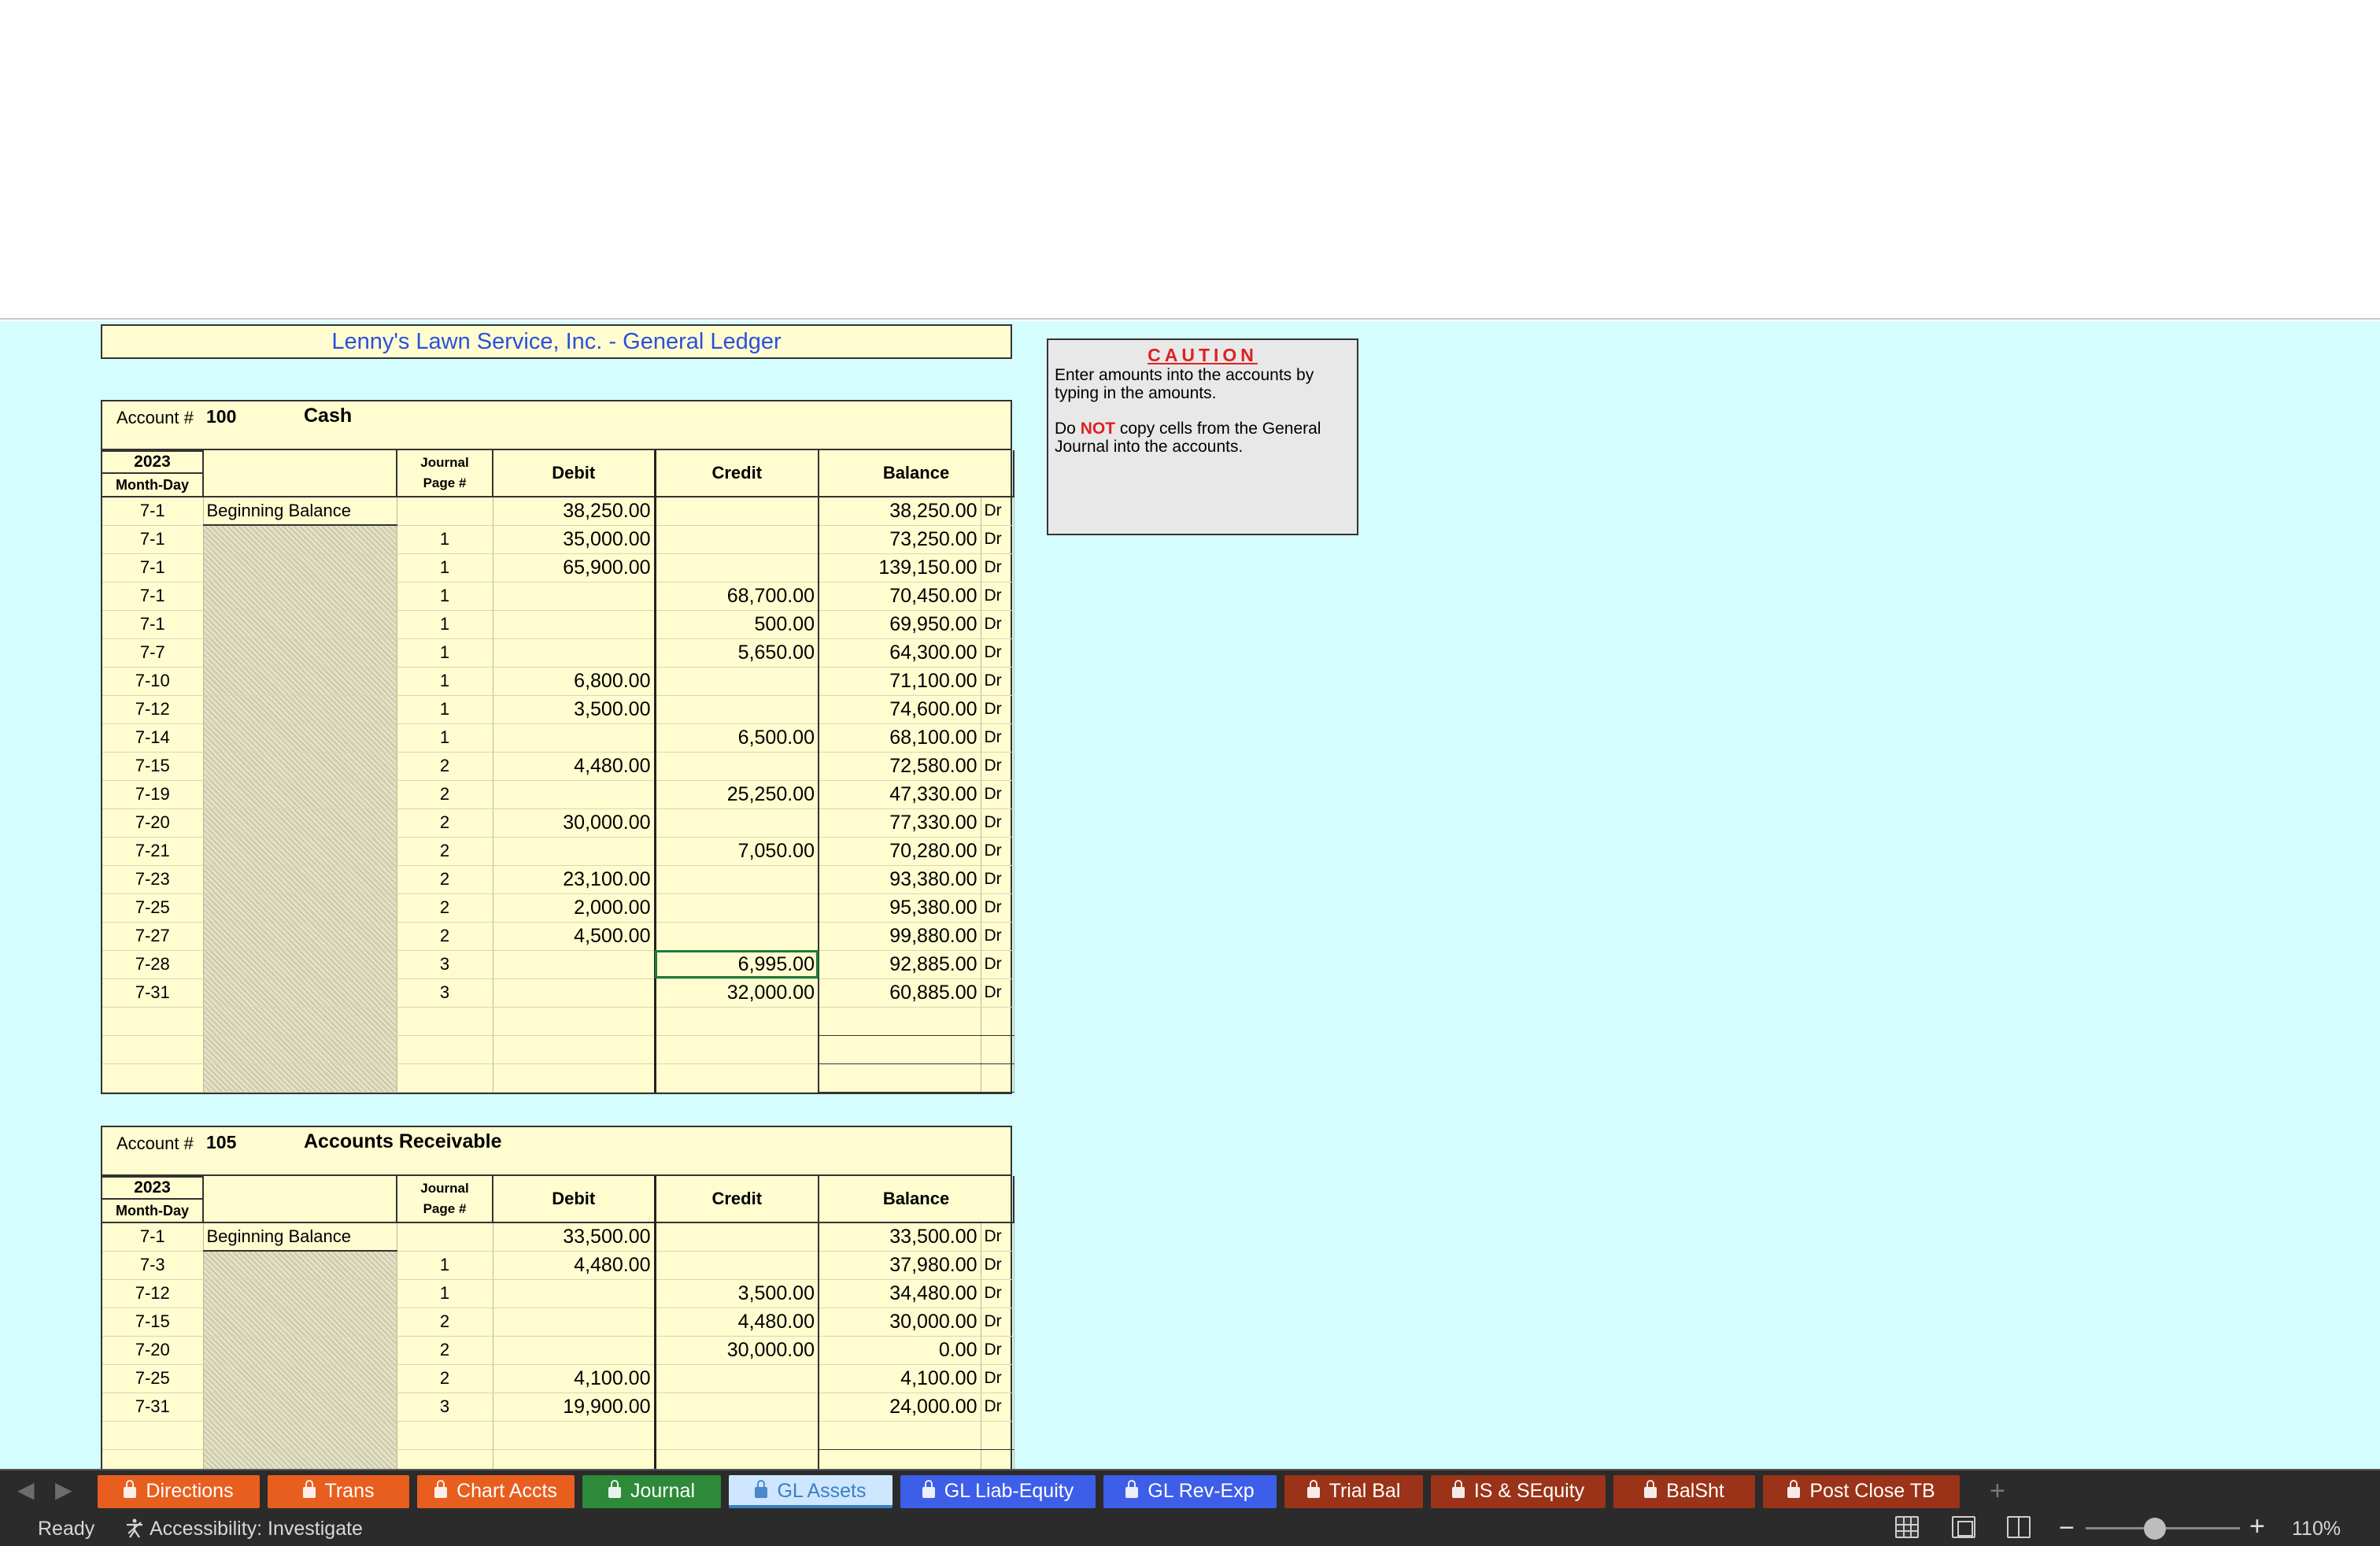 The width and height of the screenshot is (2380, 1546). What do you see at coordinates (900, 567) in the screenshot?
I see `balance-cell: 139,150.00` at bounding box center [900, 567].